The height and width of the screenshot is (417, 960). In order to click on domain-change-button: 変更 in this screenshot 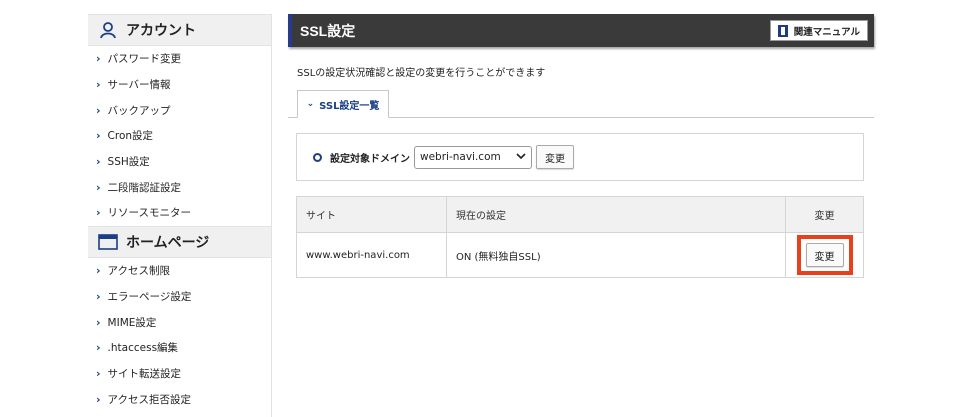, I will do `click(555, 157)`.